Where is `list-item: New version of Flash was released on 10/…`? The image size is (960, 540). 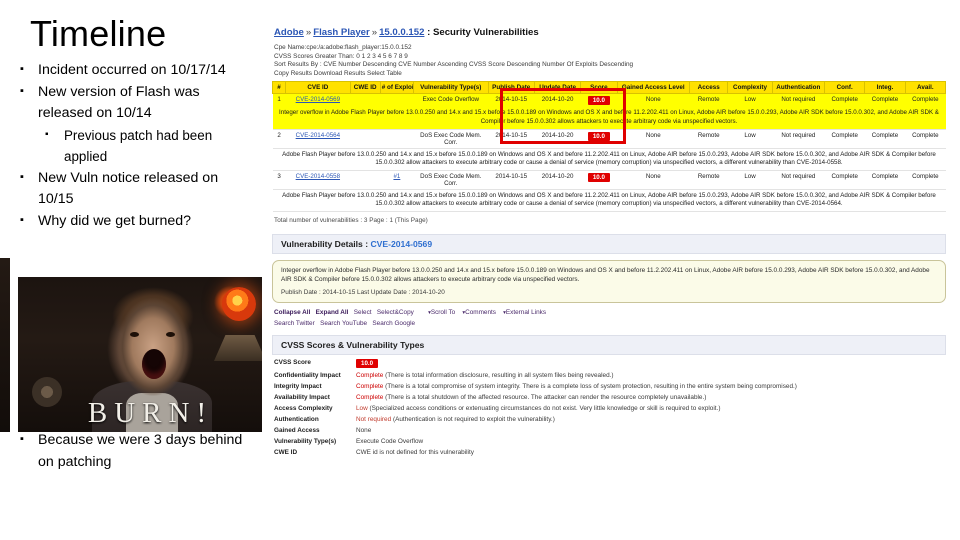 list-item: New version of Flash was released on 10/… is located at coordinates (134, 103).